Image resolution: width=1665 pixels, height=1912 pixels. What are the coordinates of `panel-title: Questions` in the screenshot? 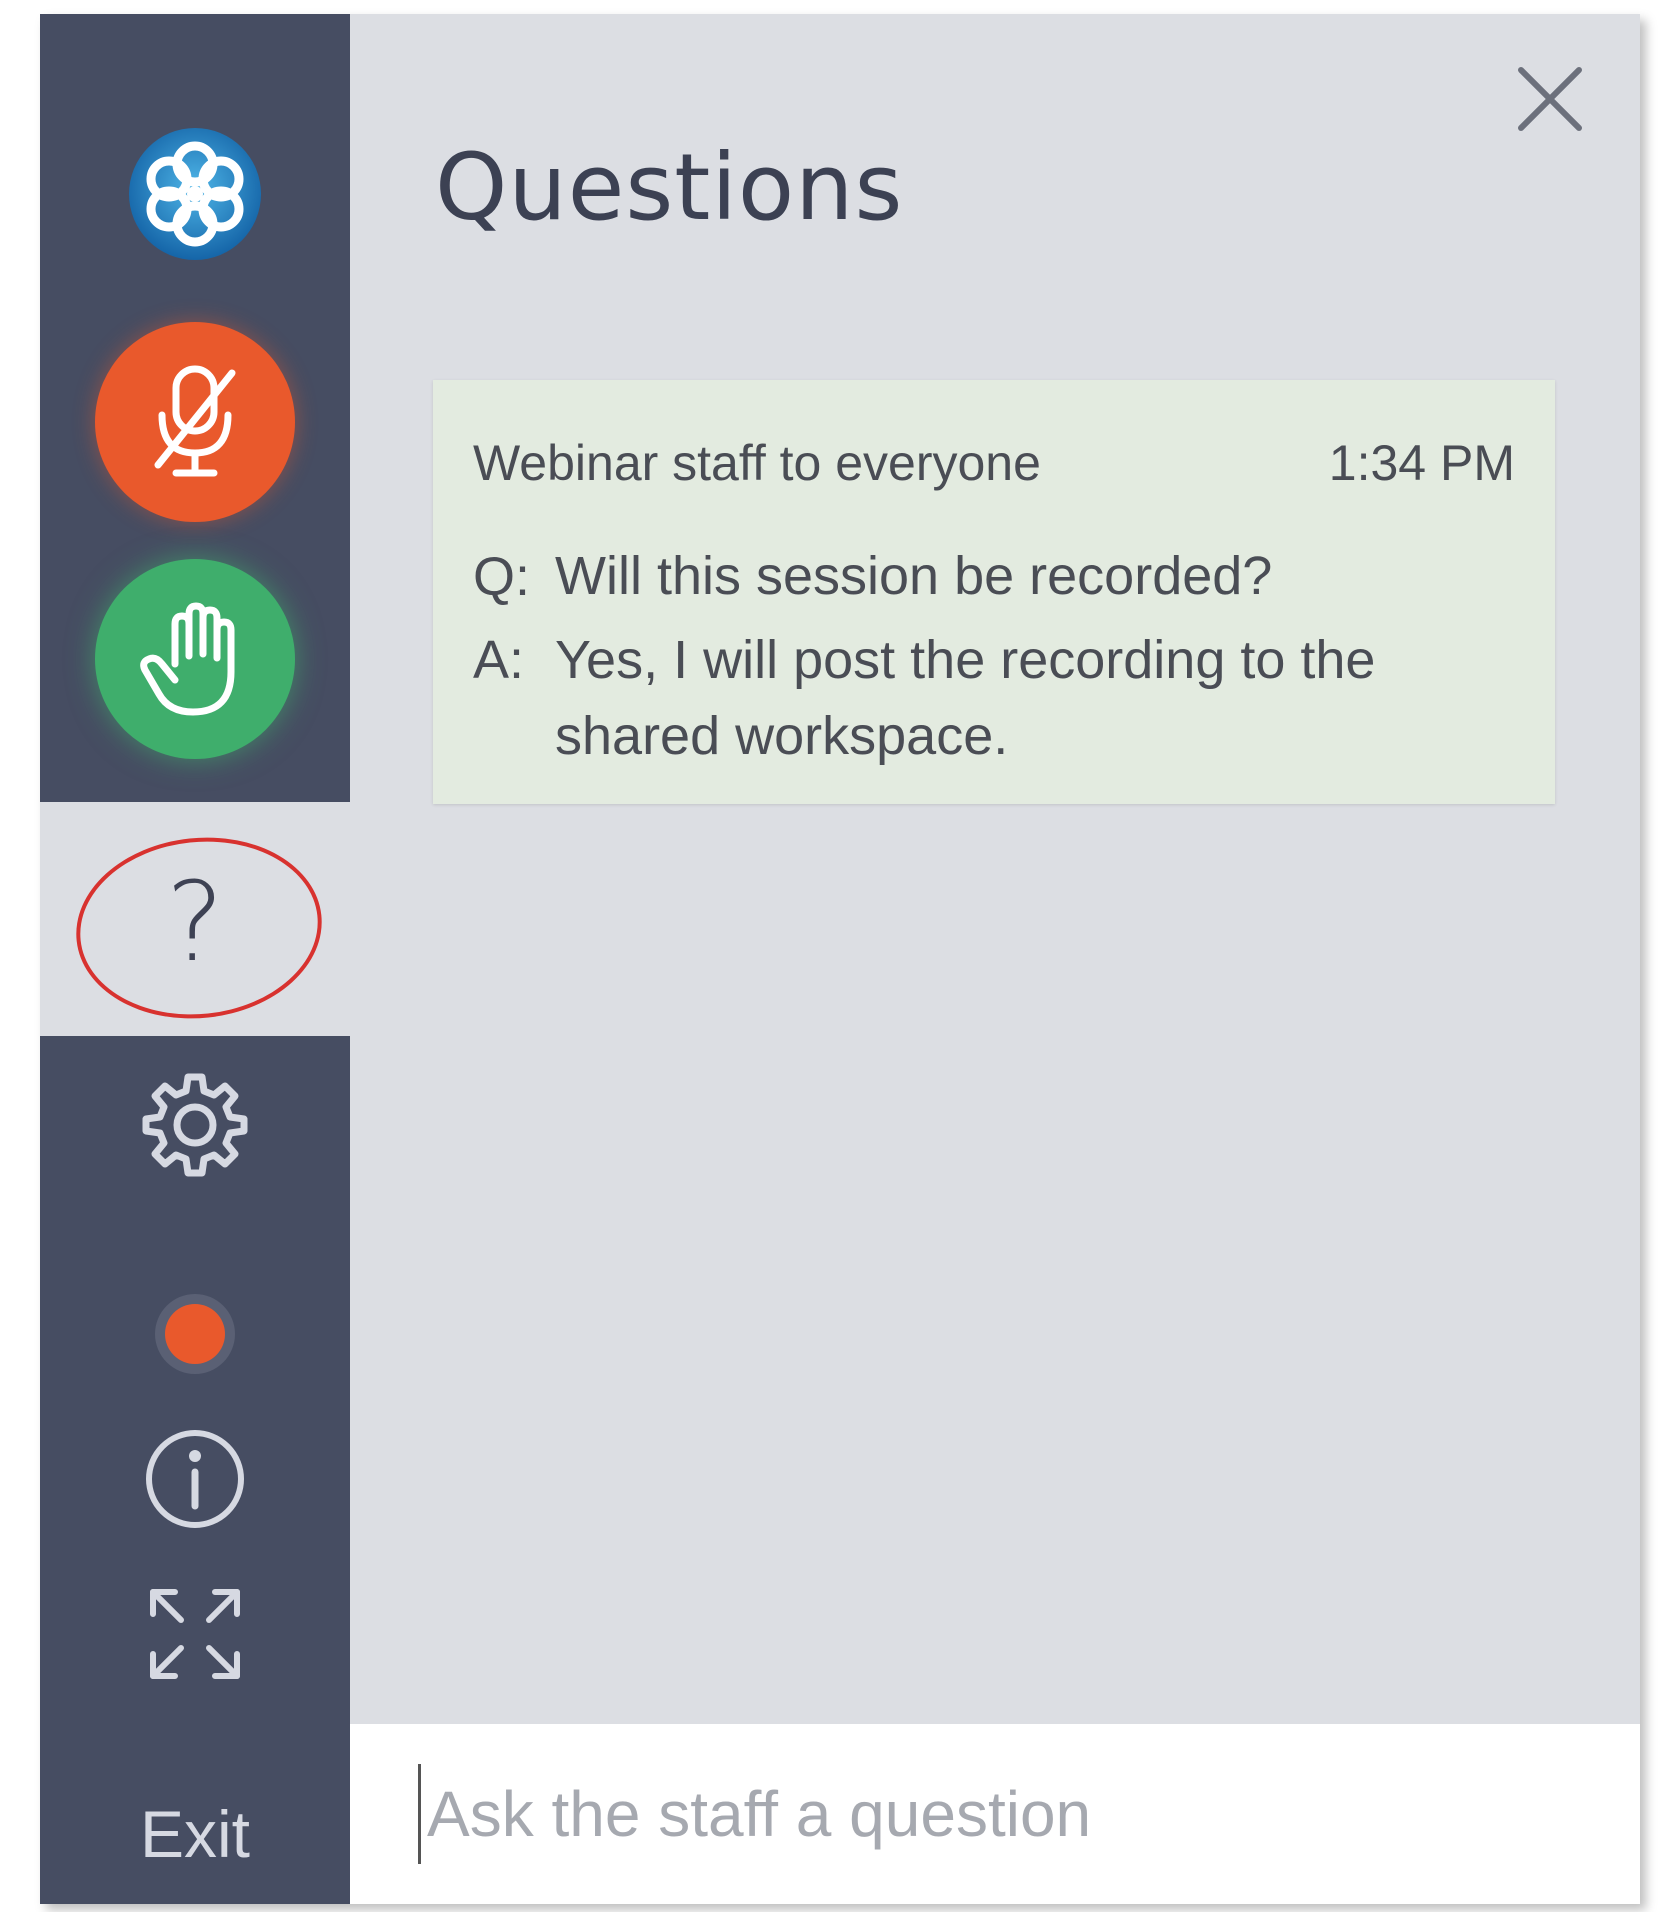 It's located at (669, 187).